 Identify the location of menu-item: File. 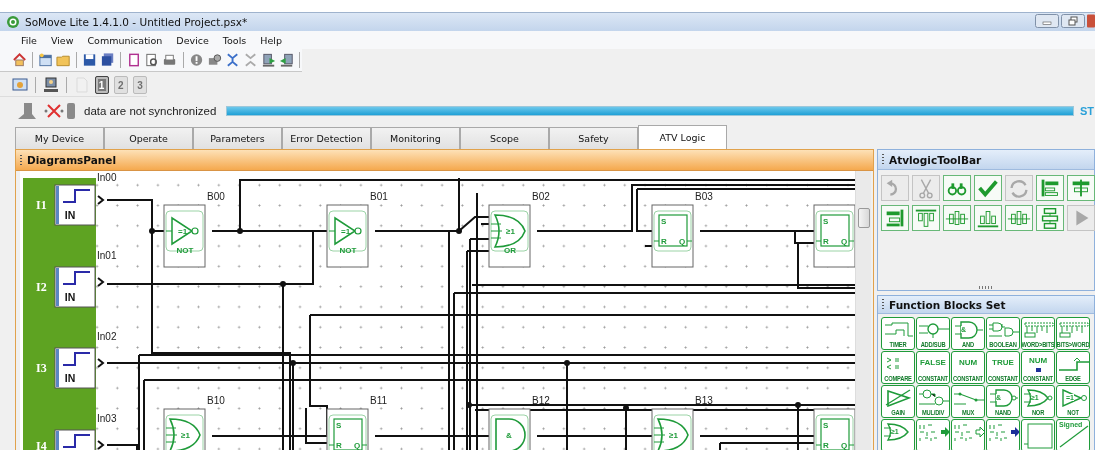
(29, 40).